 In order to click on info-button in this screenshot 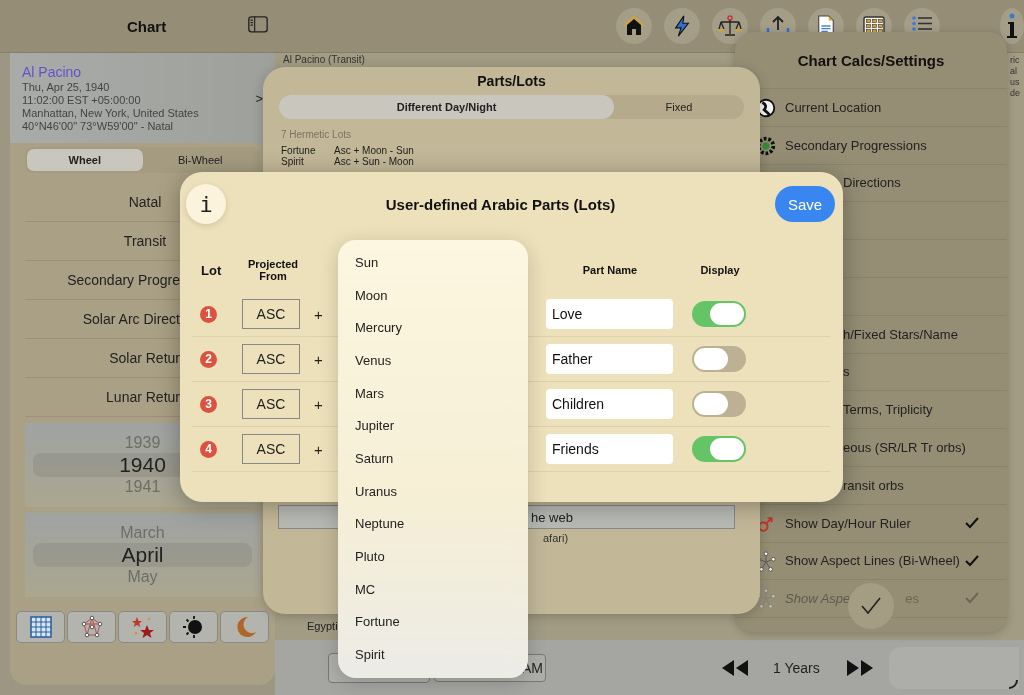, I will do `click(1012, 26)`.